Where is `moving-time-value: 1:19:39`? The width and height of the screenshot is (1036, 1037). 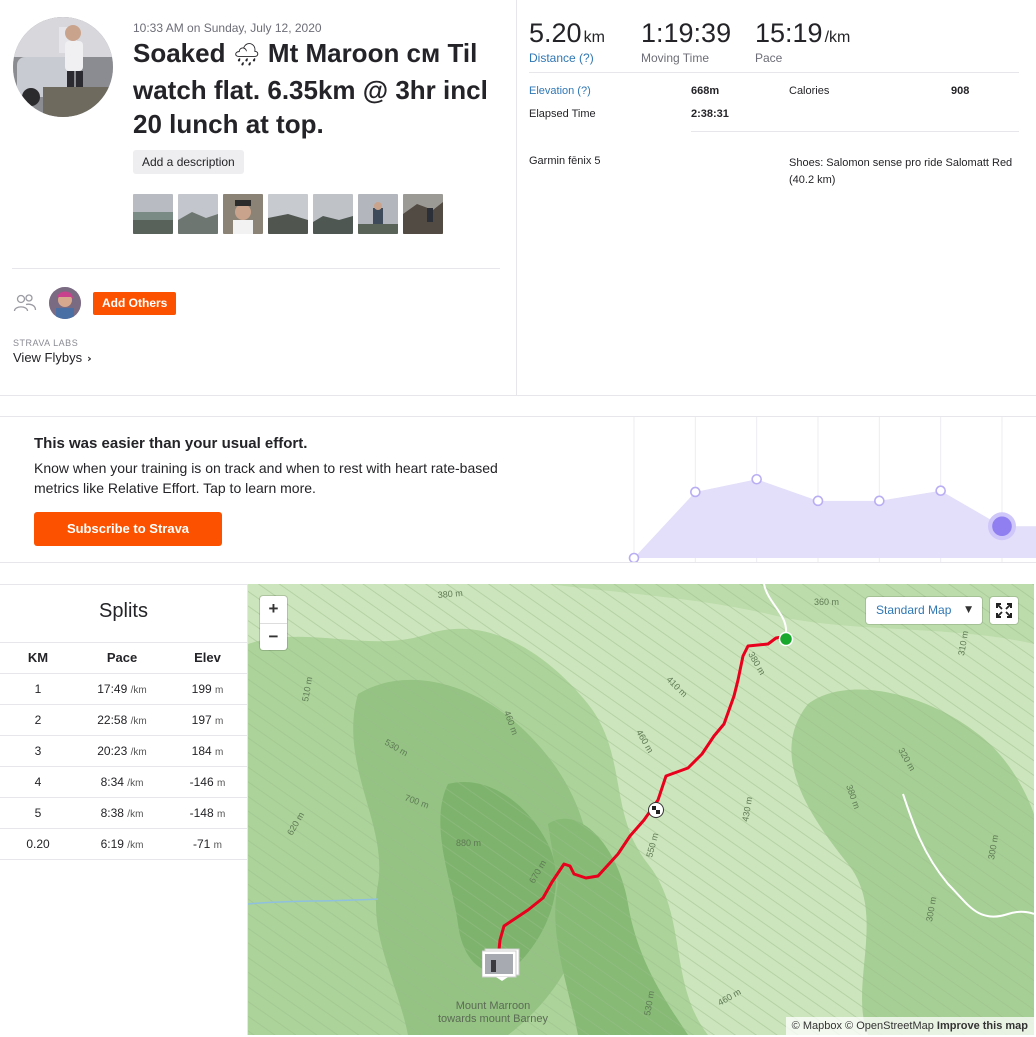 moving-time-value: 1:19:39 is located at coordinates (686, 33).